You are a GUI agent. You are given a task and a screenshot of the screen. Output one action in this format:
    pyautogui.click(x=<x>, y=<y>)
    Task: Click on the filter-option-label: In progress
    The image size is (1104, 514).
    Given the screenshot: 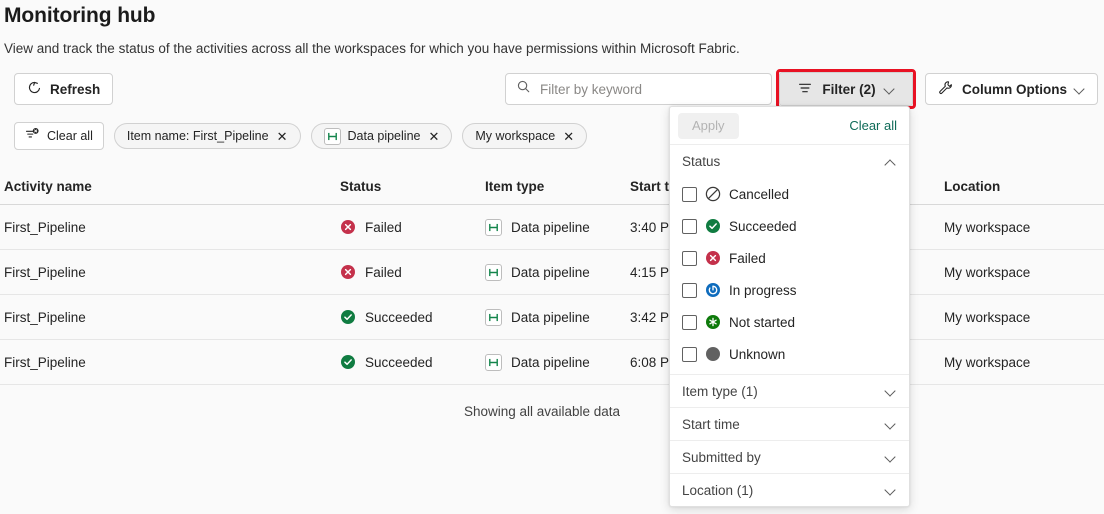 What is the action you would take?
    pyautogui.click(x=763, y=290)
    